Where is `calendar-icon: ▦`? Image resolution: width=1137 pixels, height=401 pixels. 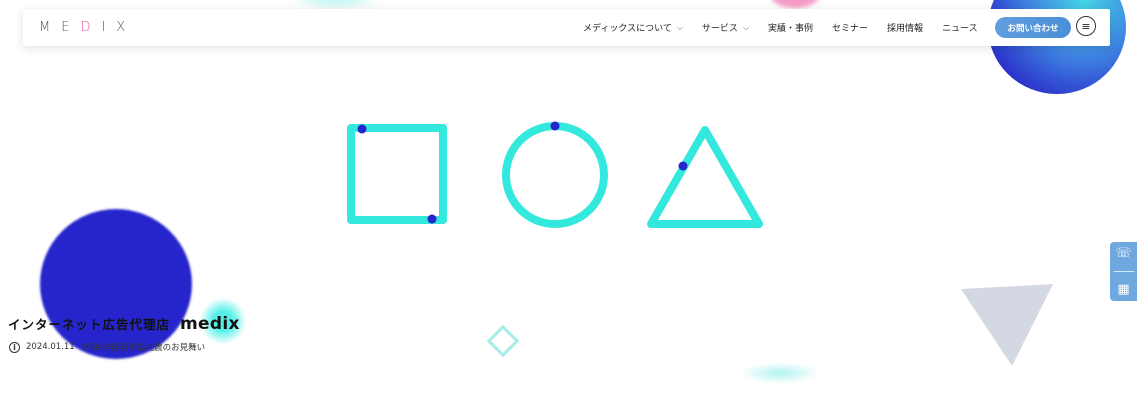
calendar-icon: ▦ is located at coordinates (1123, 289).